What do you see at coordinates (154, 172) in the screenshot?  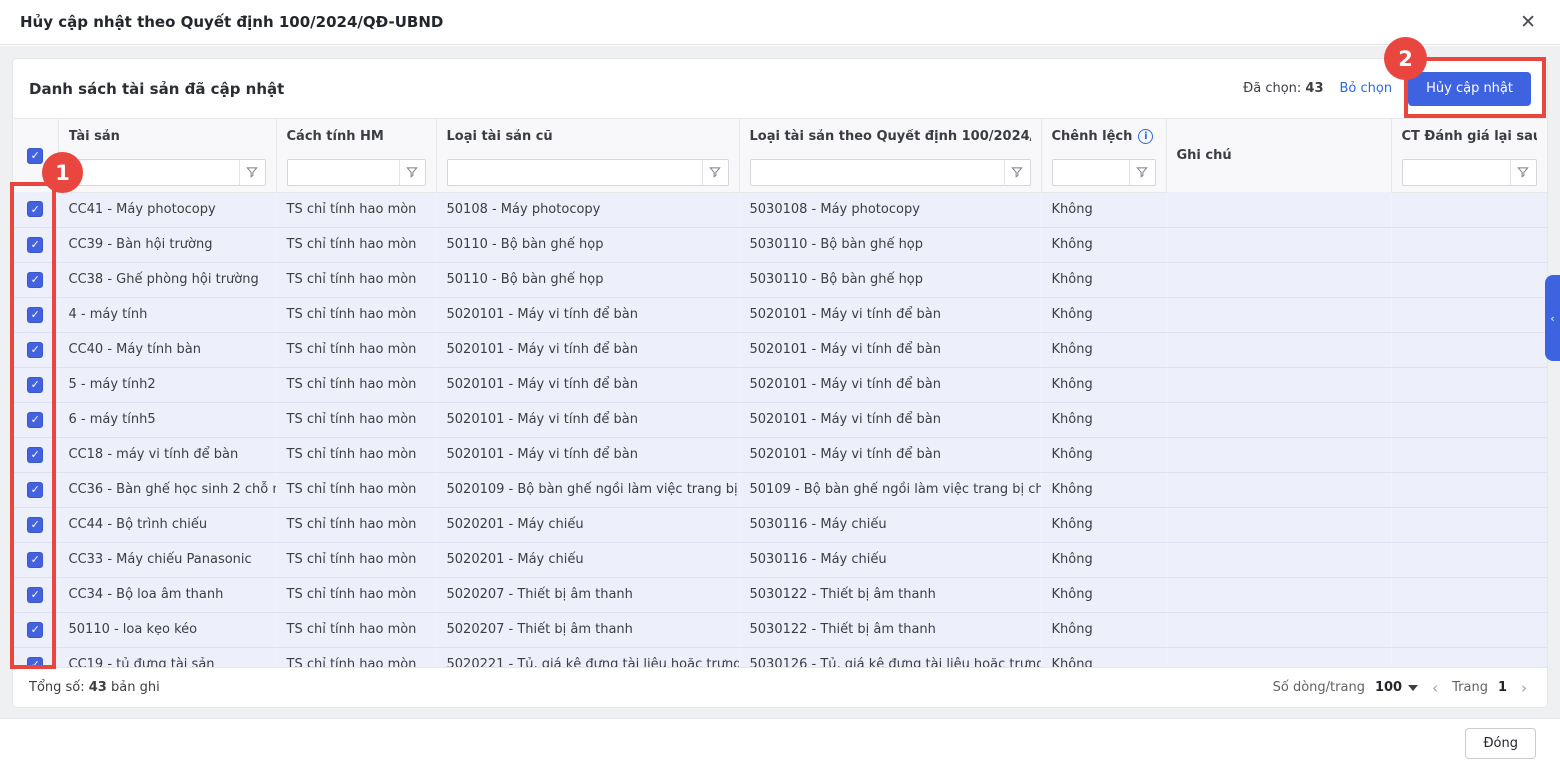 I see `filter-input-asset` at bounding box center [154, 172].